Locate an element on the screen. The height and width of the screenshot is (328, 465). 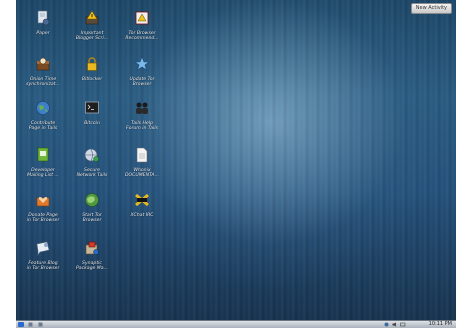
icon-label: Update Tor Browser is located at coordinates (142, 82).